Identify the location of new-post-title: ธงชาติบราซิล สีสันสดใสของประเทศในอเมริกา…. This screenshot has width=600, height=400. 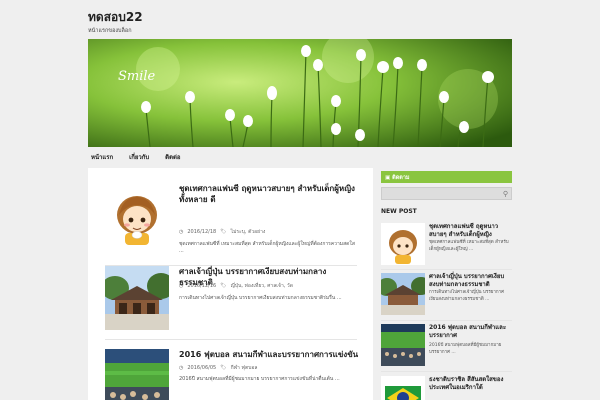
(470, 384).